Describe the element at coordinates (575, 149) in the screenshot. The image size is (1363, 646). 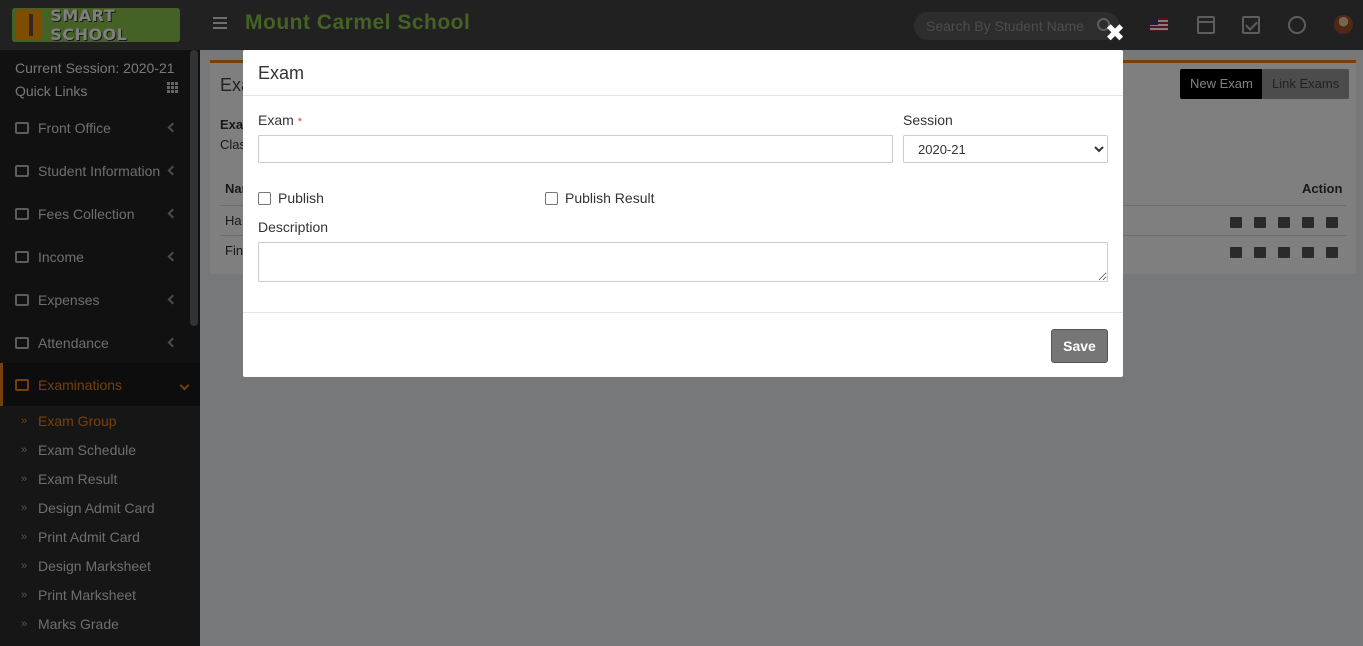
I see `exam-name-input` at that location.